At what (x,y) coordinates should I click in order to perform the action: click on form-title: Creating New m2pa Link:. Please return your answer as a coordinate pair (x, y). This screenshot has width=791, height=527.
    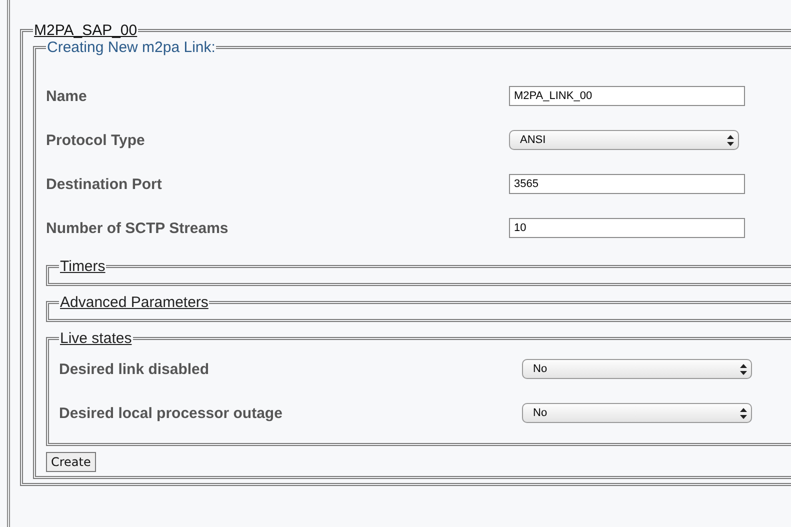
    Looking at the image, I should click on (131, 47).